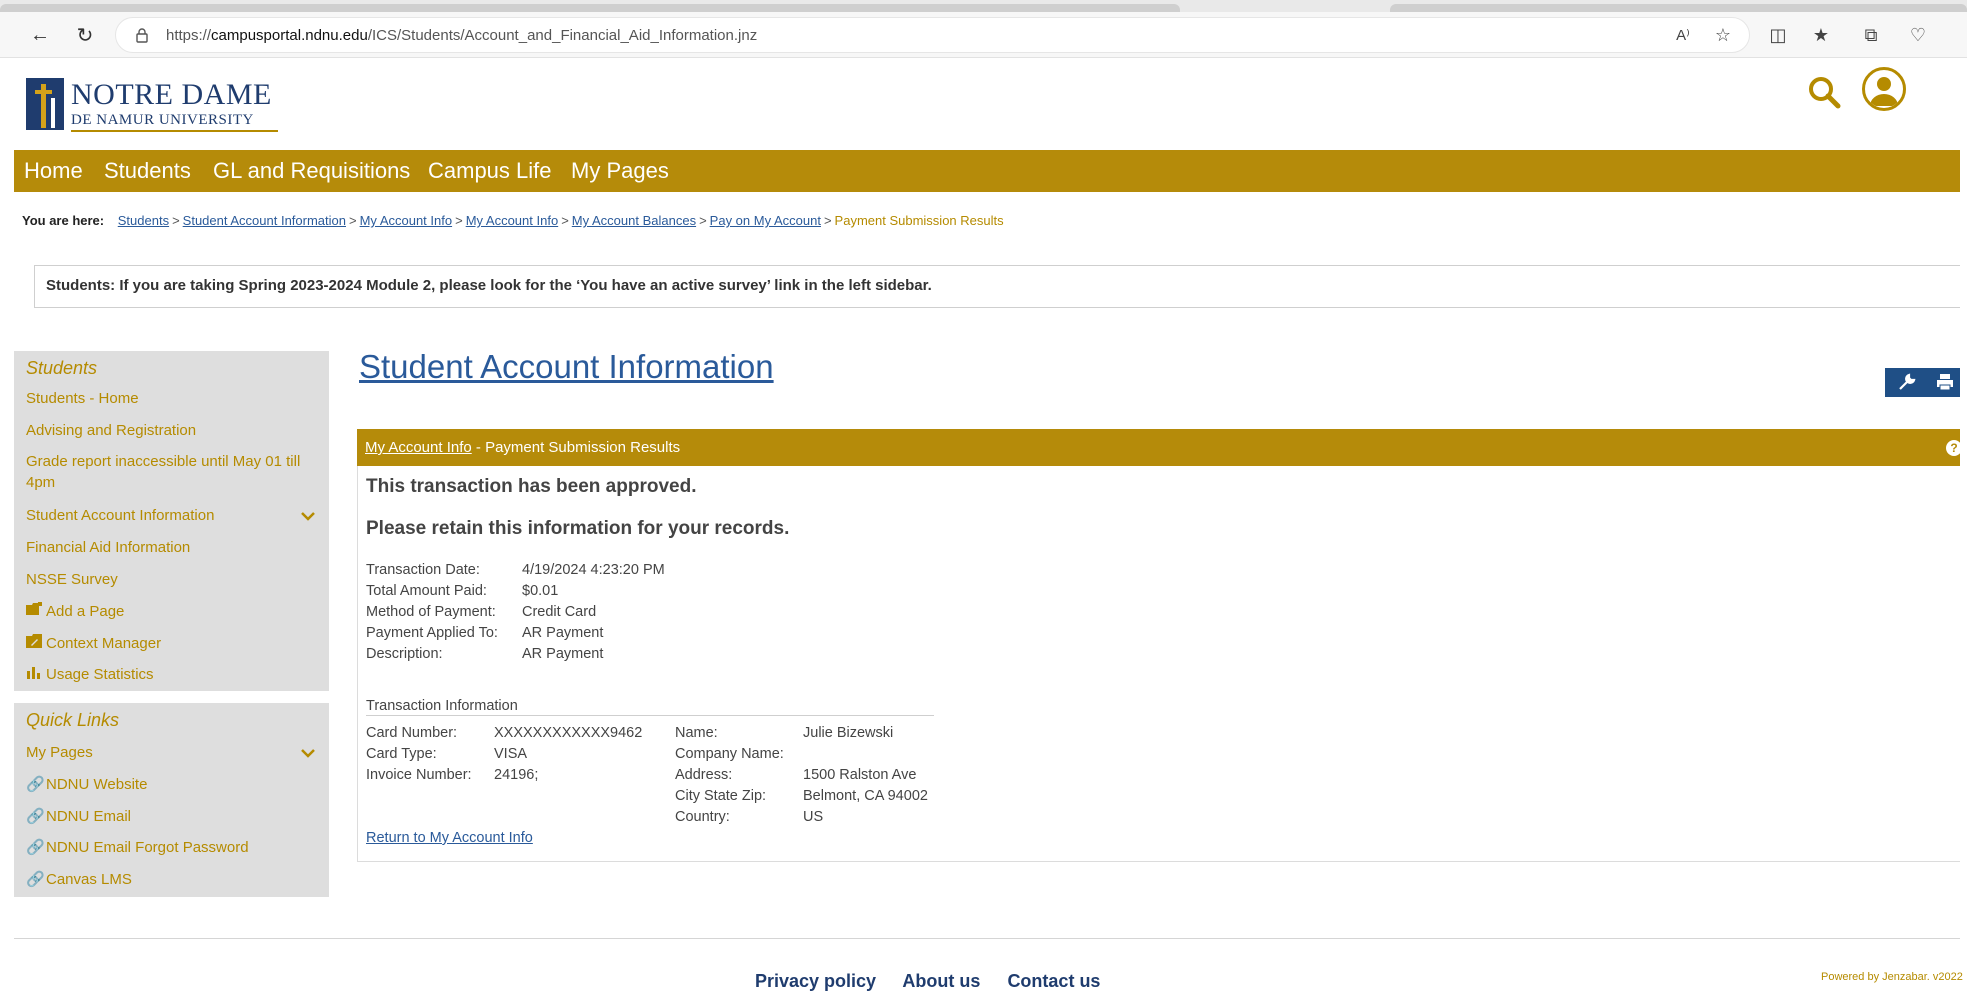 This screenshot has height=1003, width=1967. Describe the element at coordinates (63, 220) in the screenshot. I see `breadcrumb-label: You are here:` at that location.